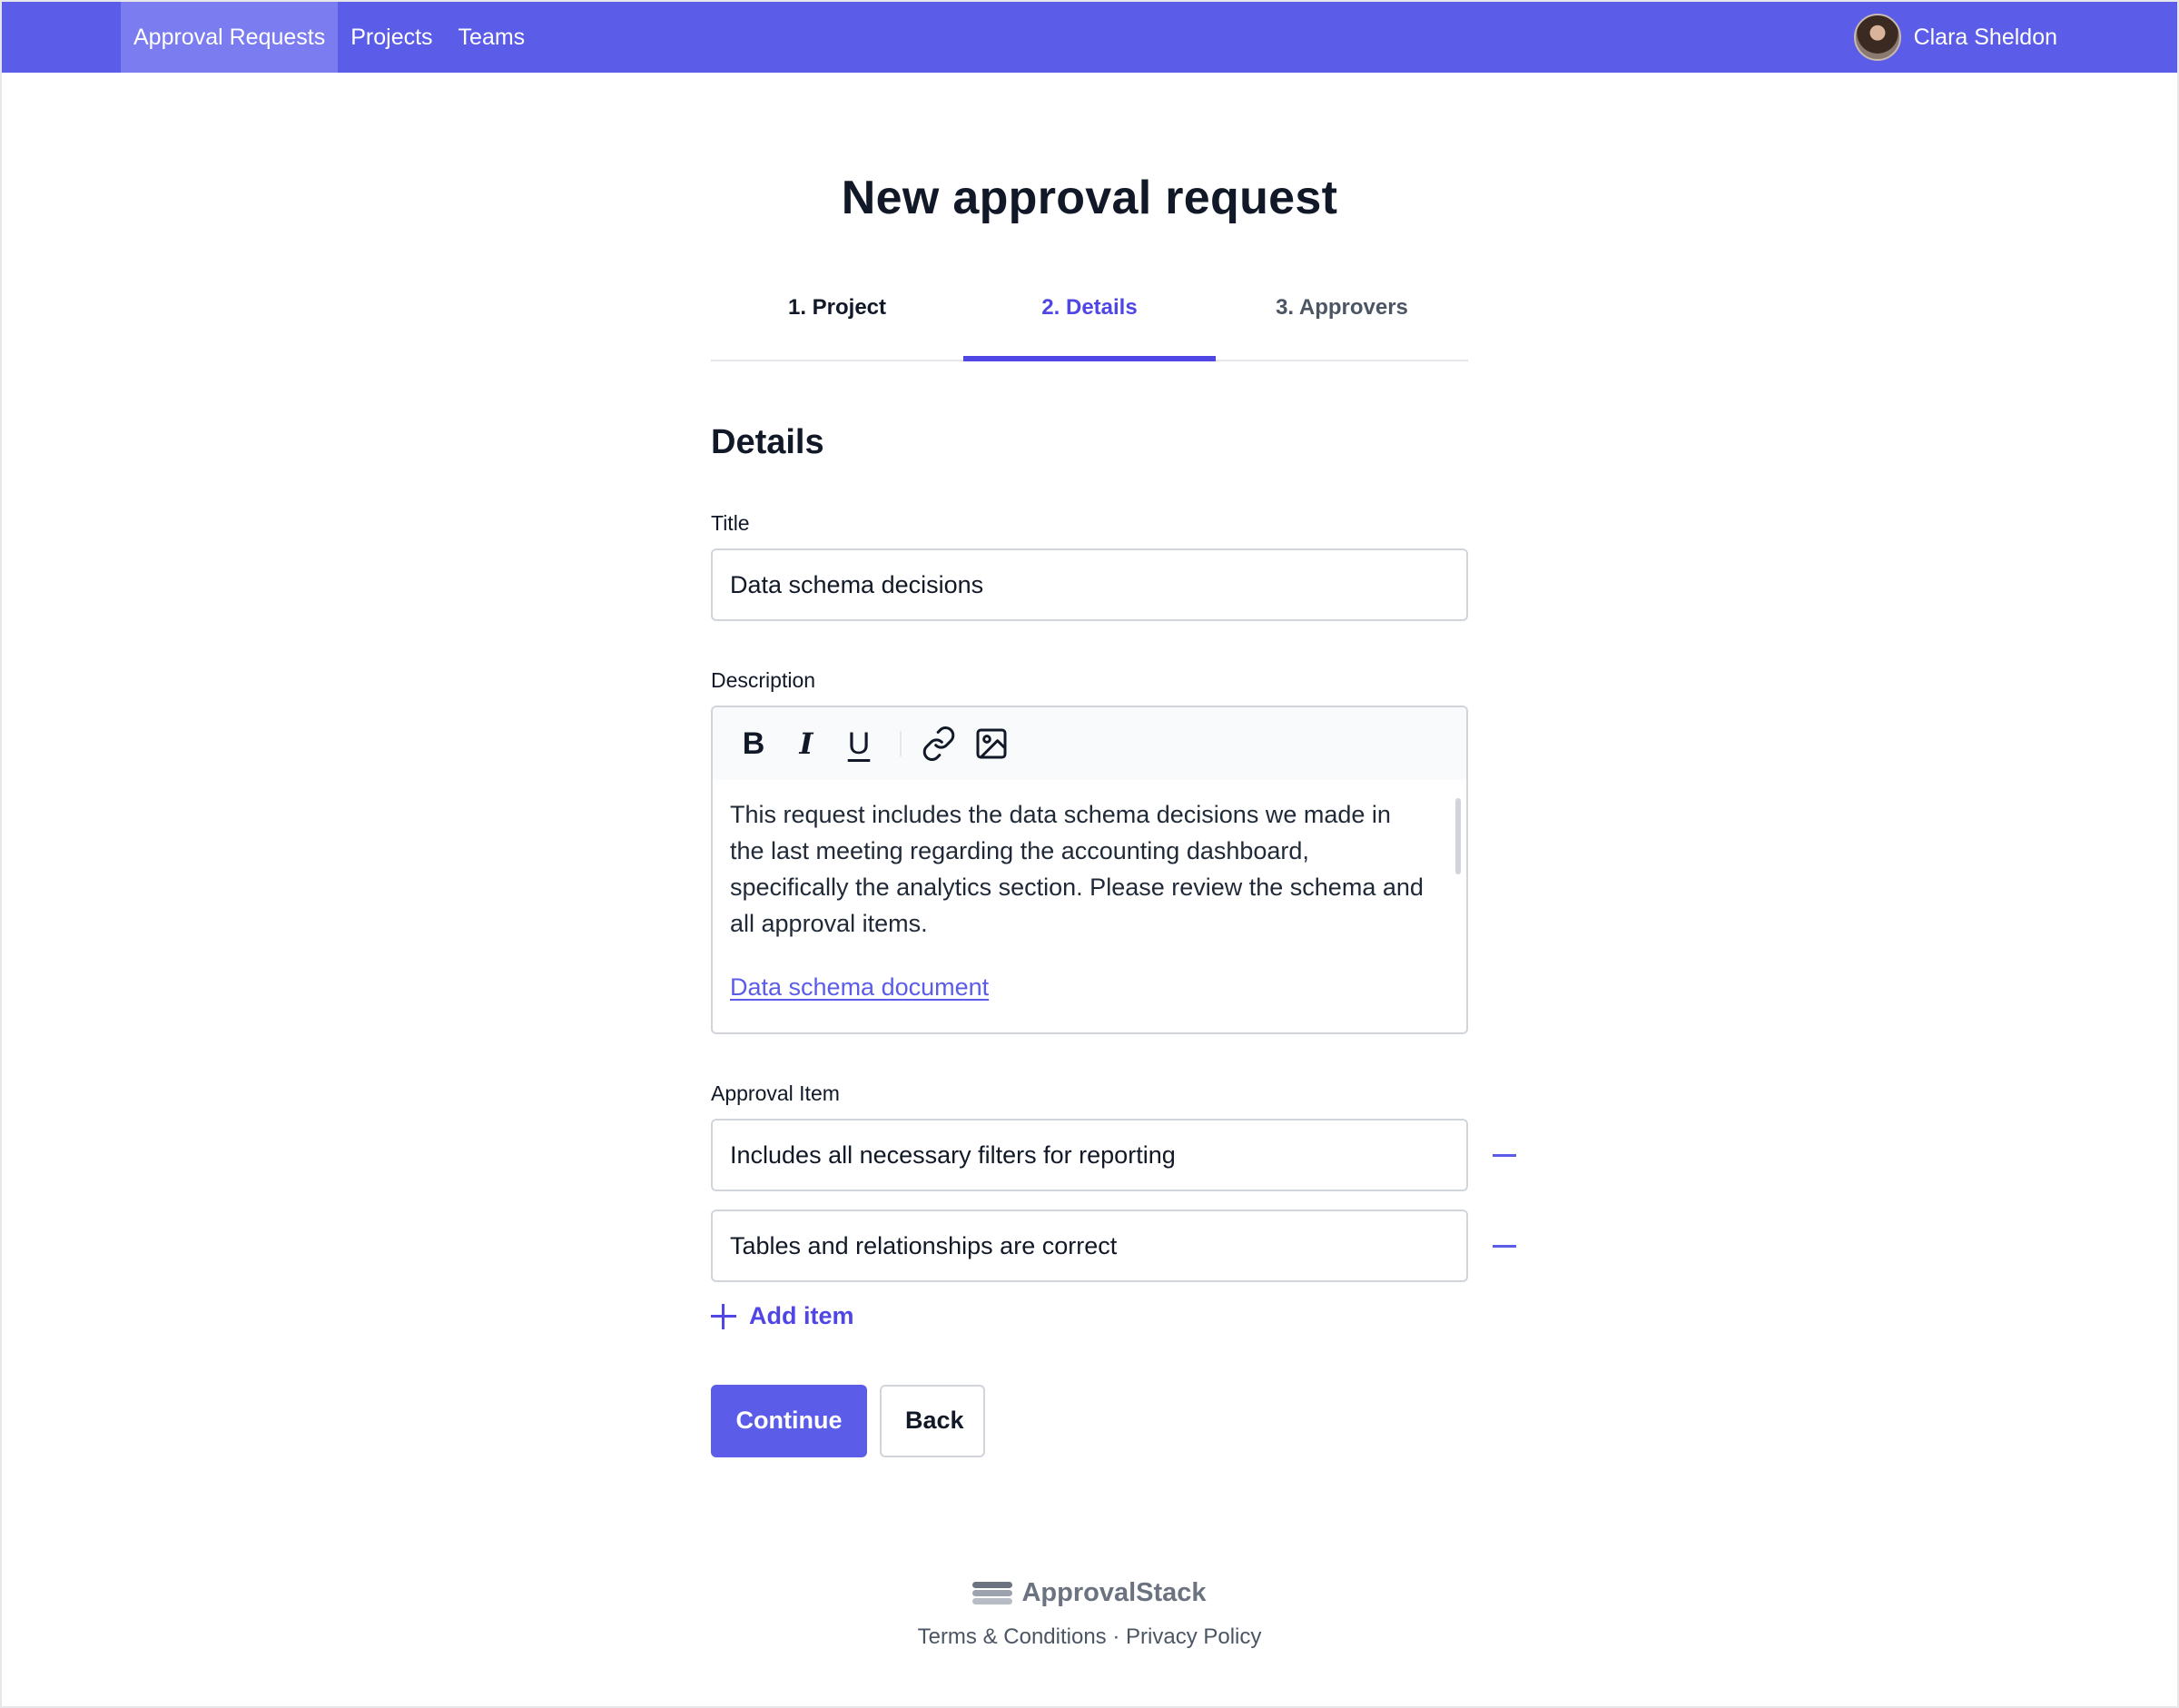  I want to click on underline-button: U, so click(859, 743).